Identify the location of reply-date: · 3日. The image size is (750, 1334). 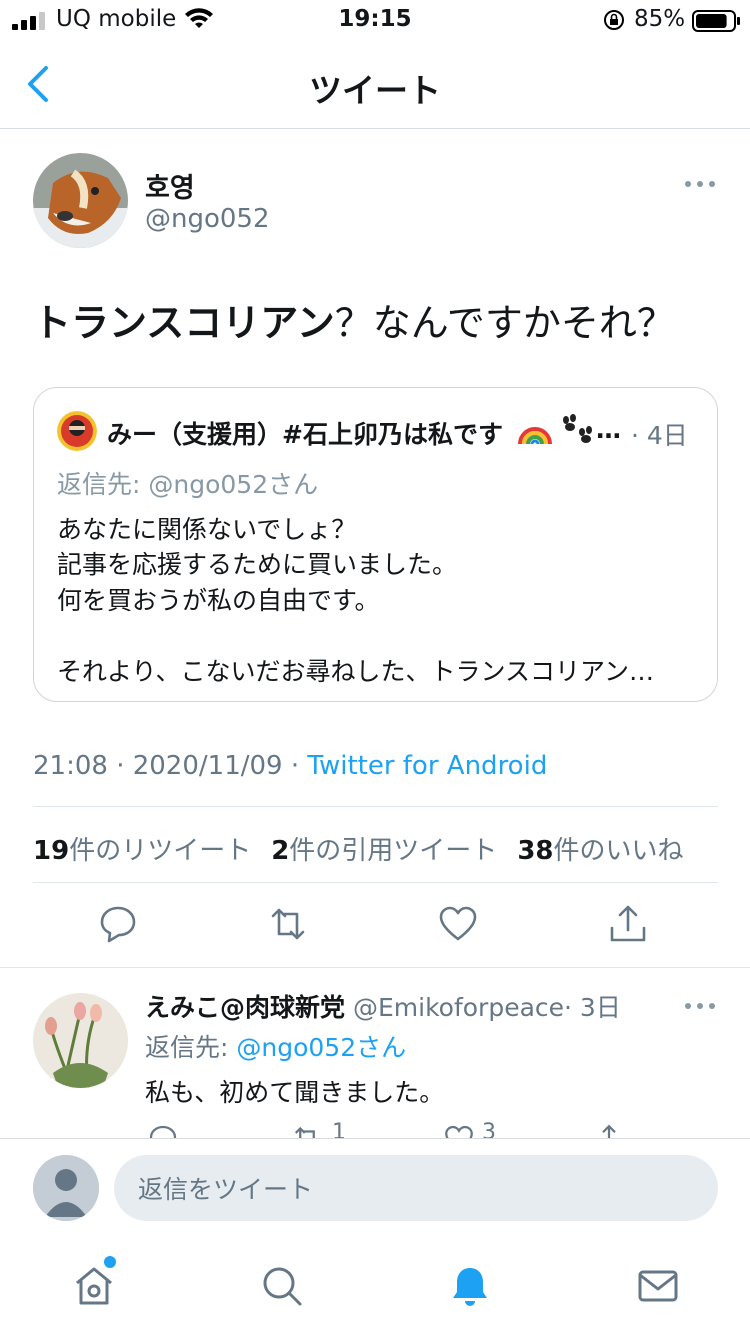
(592, 1007).